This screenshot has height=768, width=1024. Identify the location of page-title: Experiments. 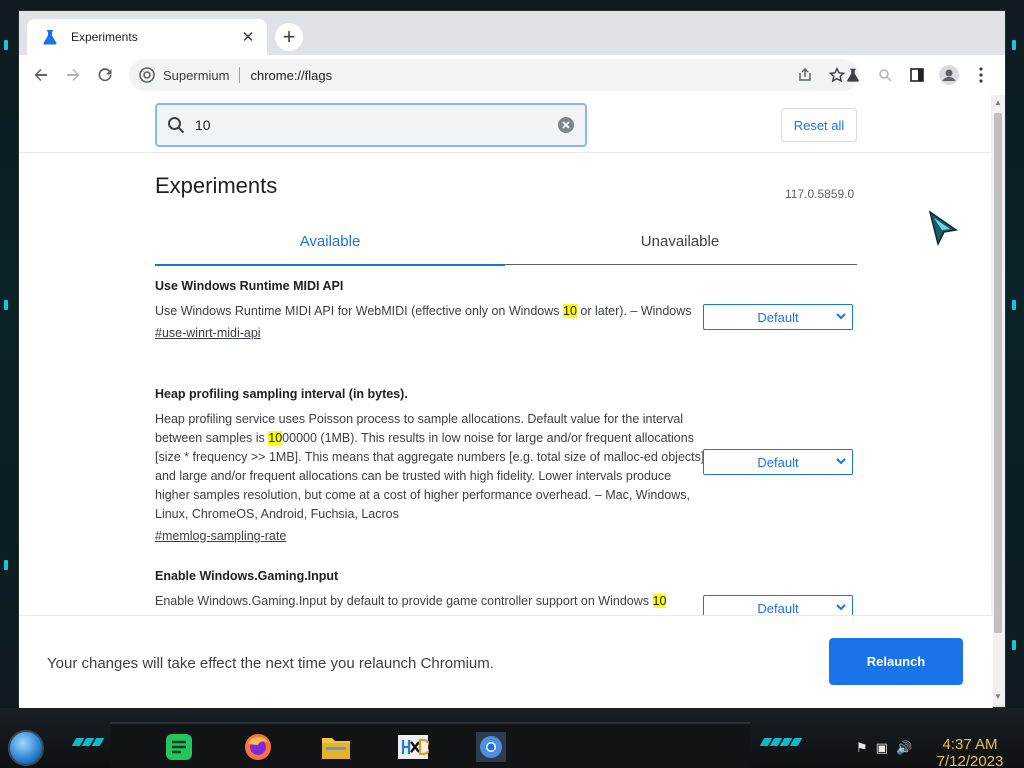
(216, 185).